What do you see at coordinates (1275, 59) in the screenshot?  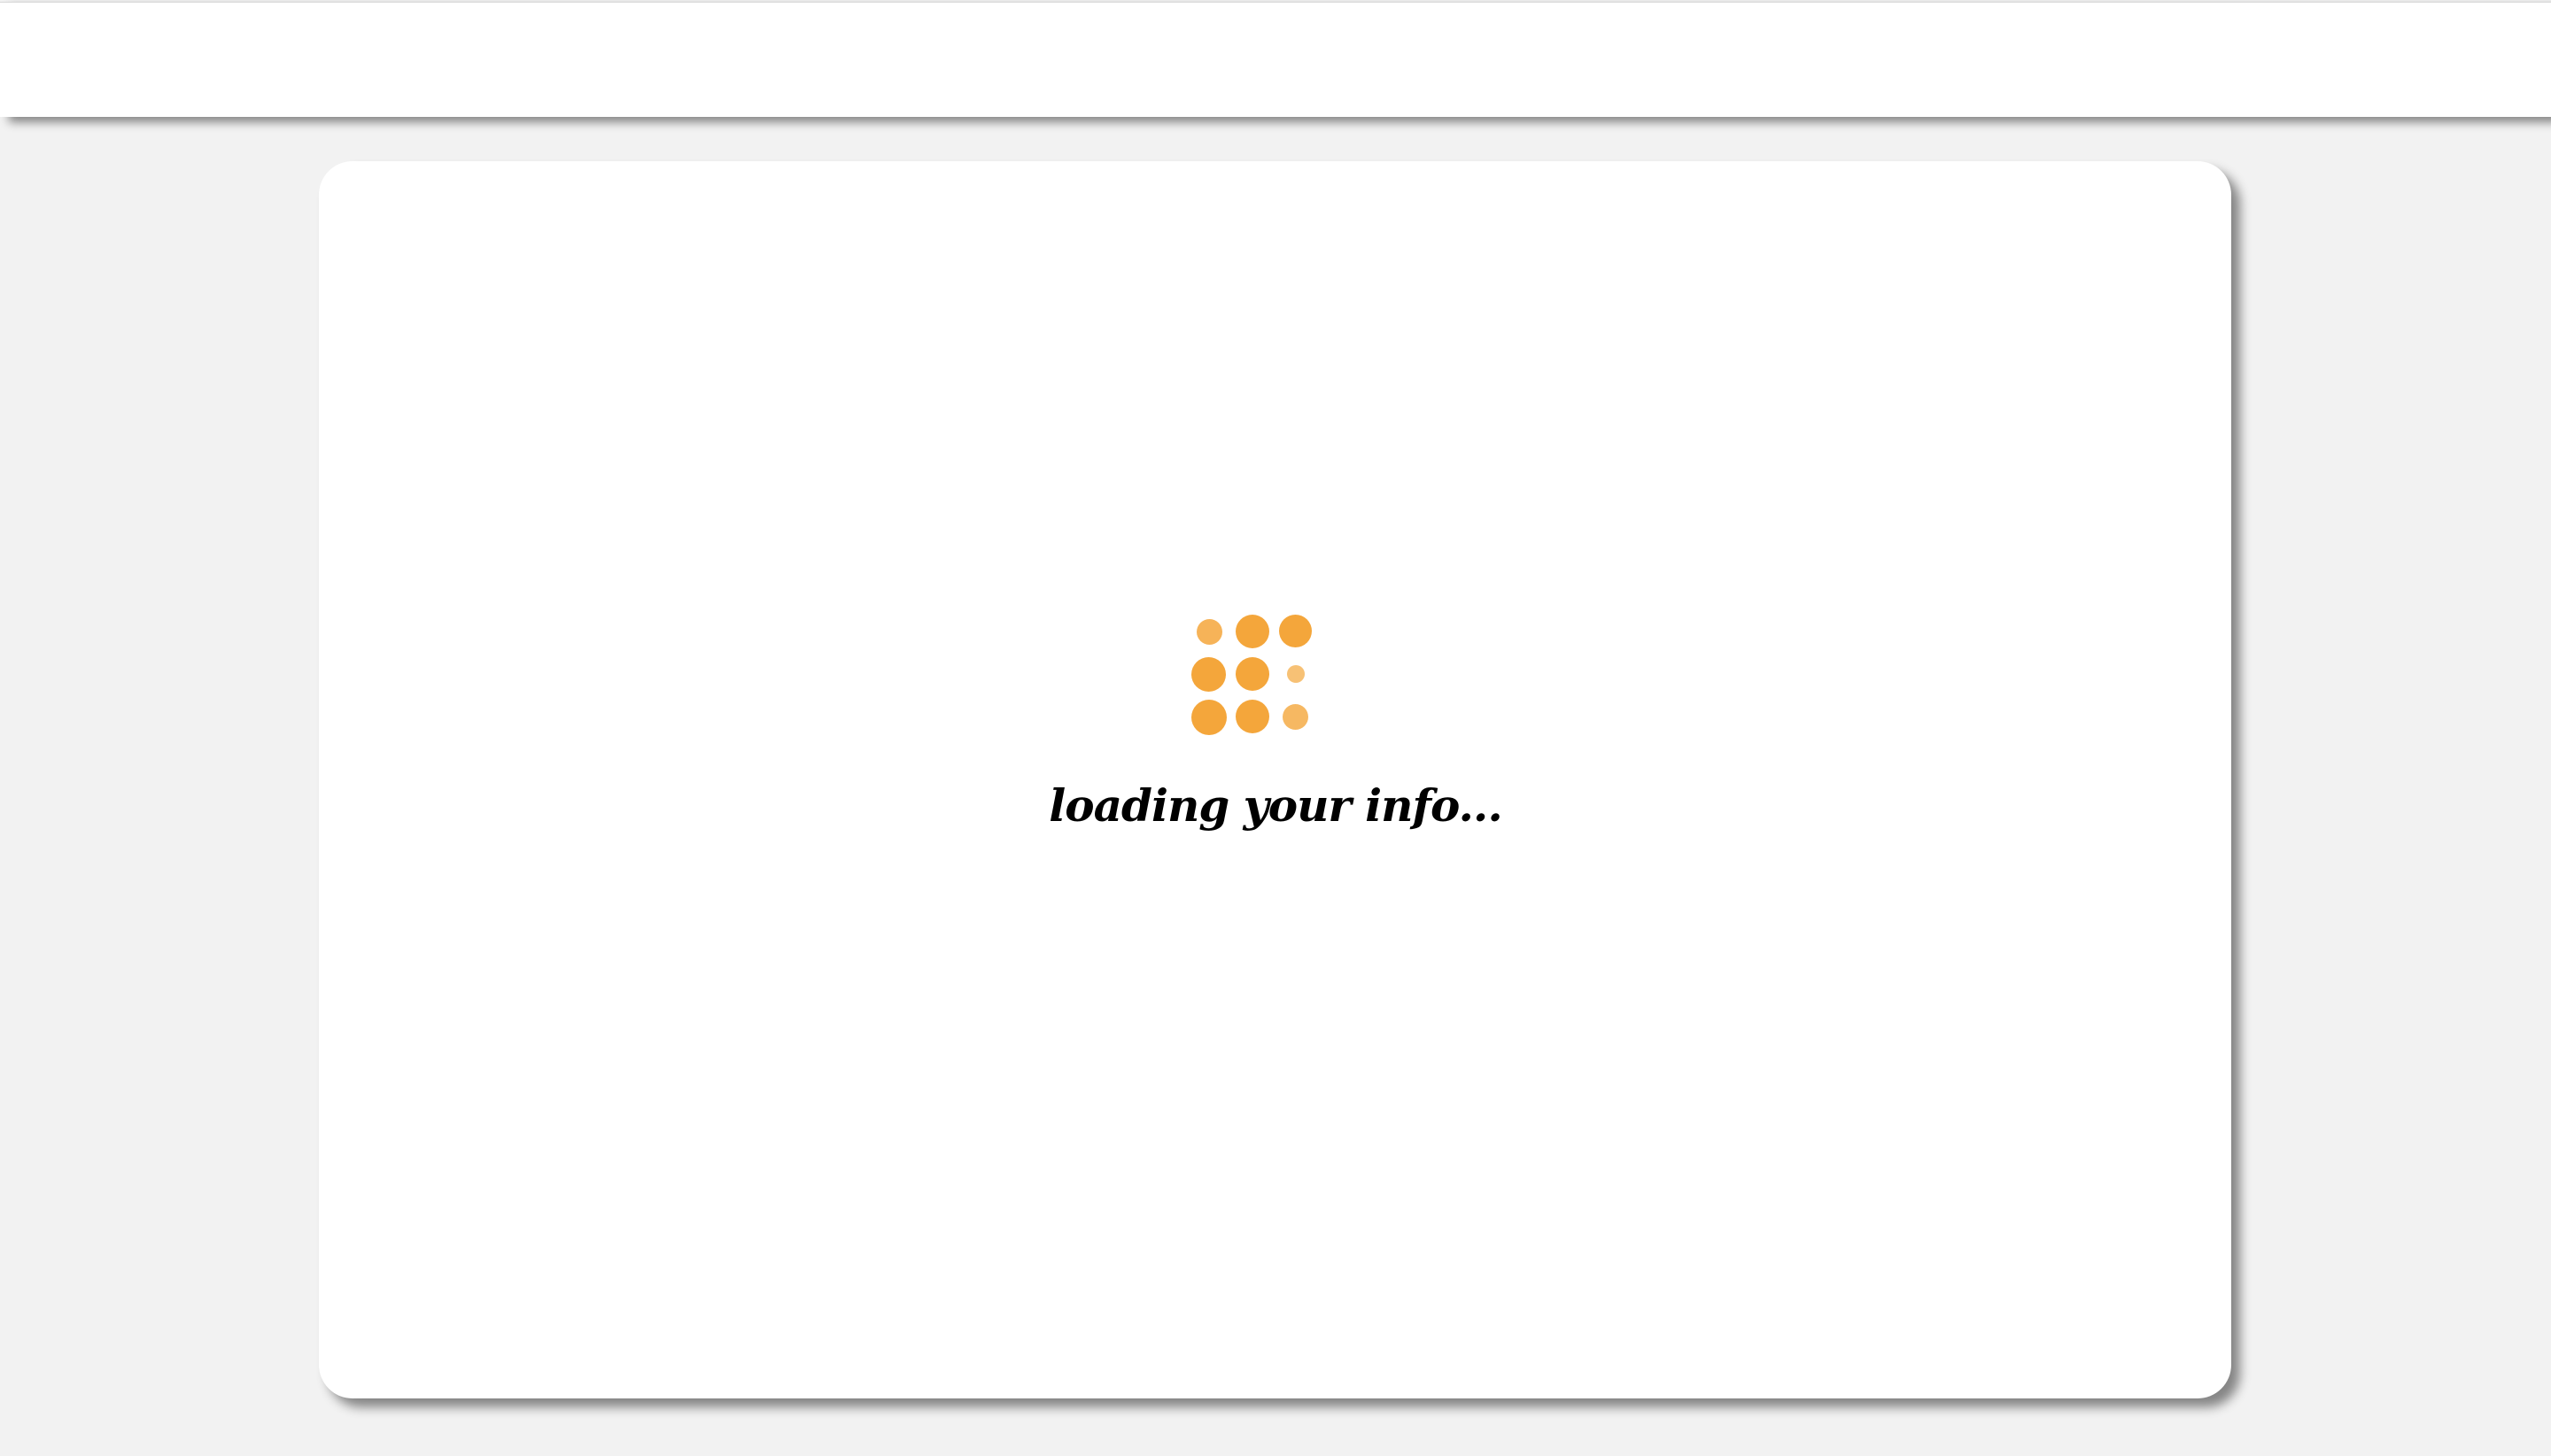 I see `top-navigation-bar` at bounding box center [1275, 59].